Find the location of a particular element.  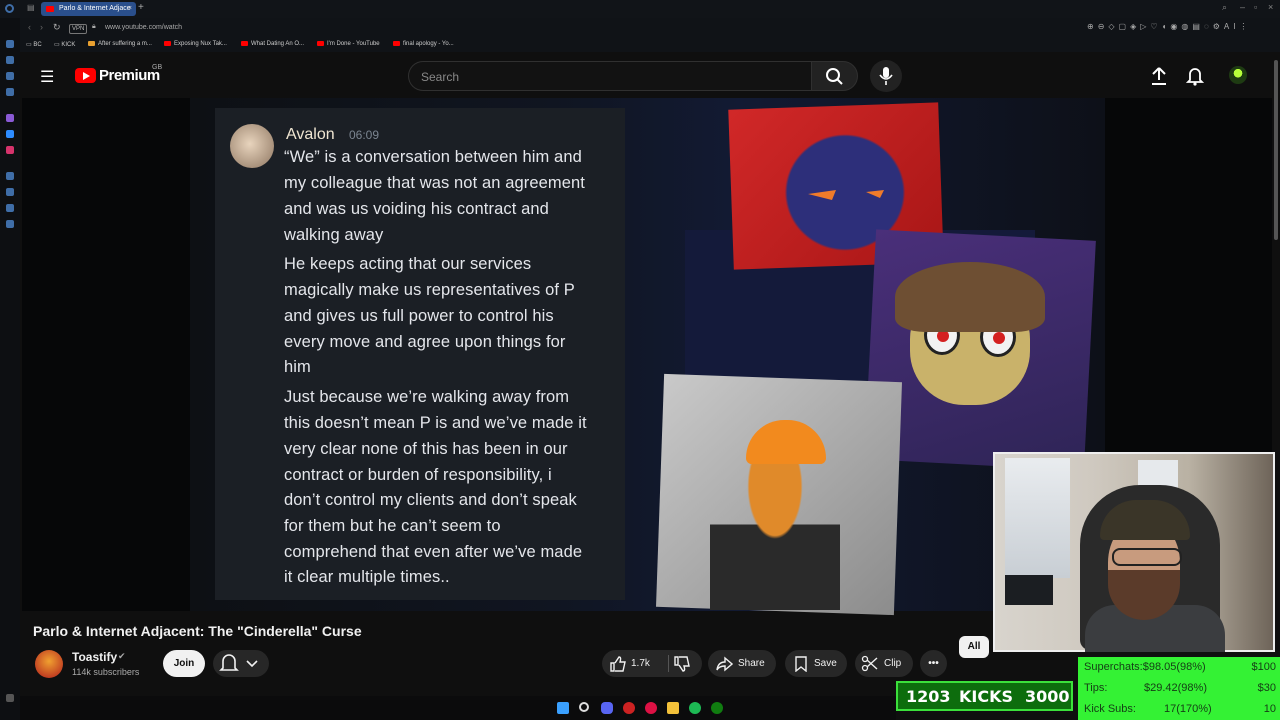

messenger-icon is located at coordinates (10, 134).